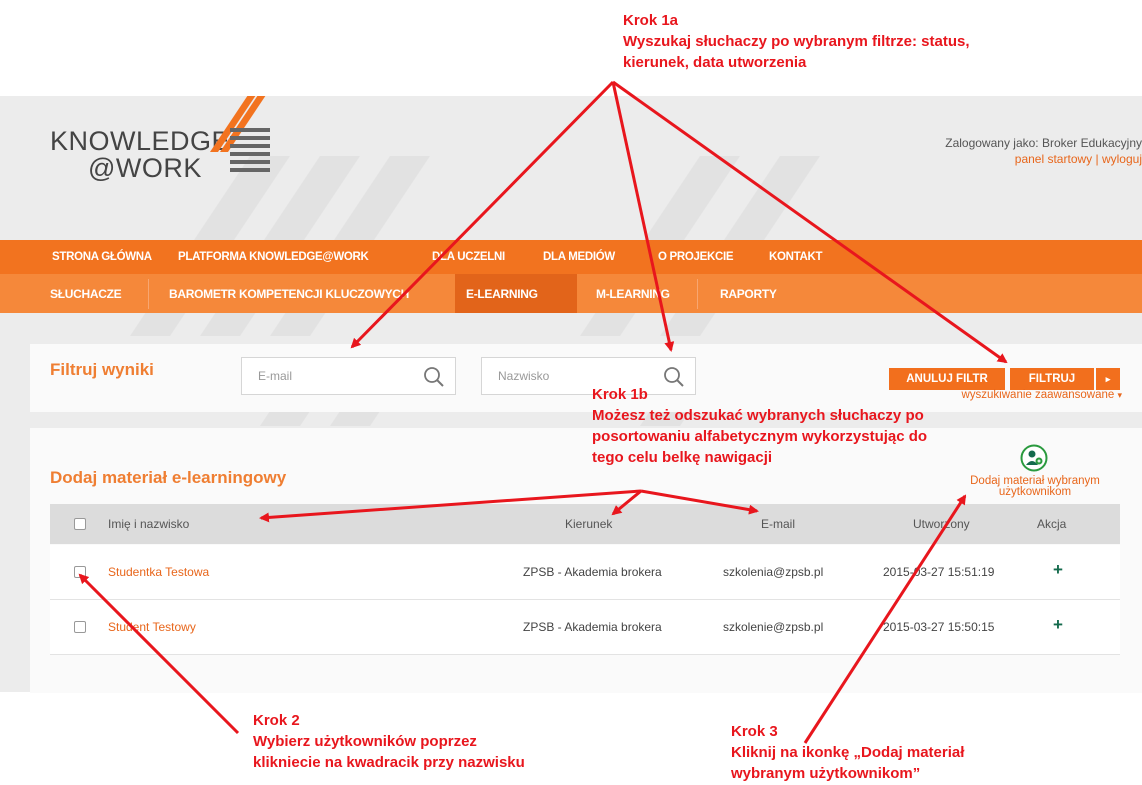 The height and width of the screenshot is (785, 1142). Describe the element at coordinates (1053, 159) in the screenshot. I see `start-panel-link: panel startowy` at that location.